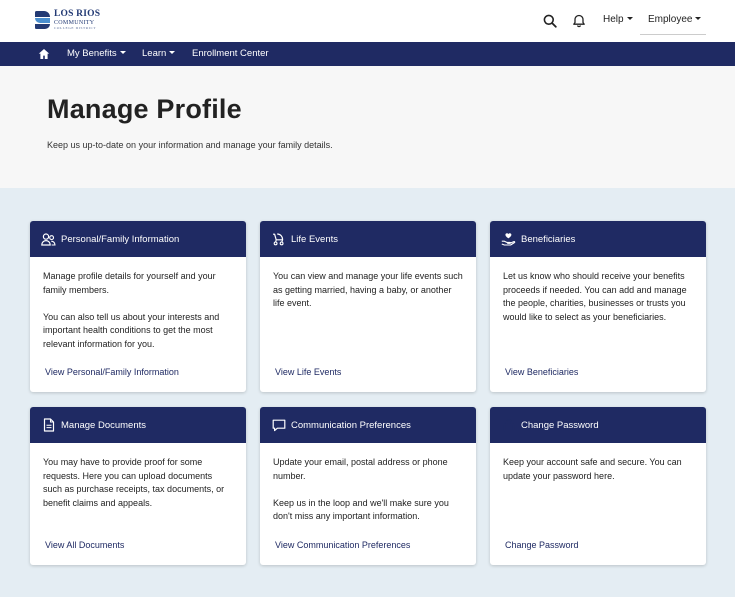 Image resolution: width=735 pixels, height=597 pixels. What do you see at coordinates (75, 28) in the screenshot?
I see `logo-line3: COLLEGE DISTRICT` at bounding box center [75, 28].